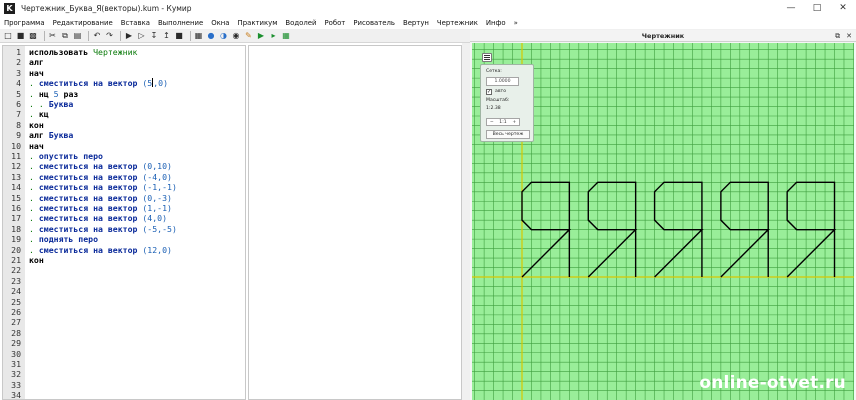 The image size is (856, 400). Describe the element at coordinates (508, 134) in the screenshot. I see `fit-drawing-button: Весь чертеж` at that location.